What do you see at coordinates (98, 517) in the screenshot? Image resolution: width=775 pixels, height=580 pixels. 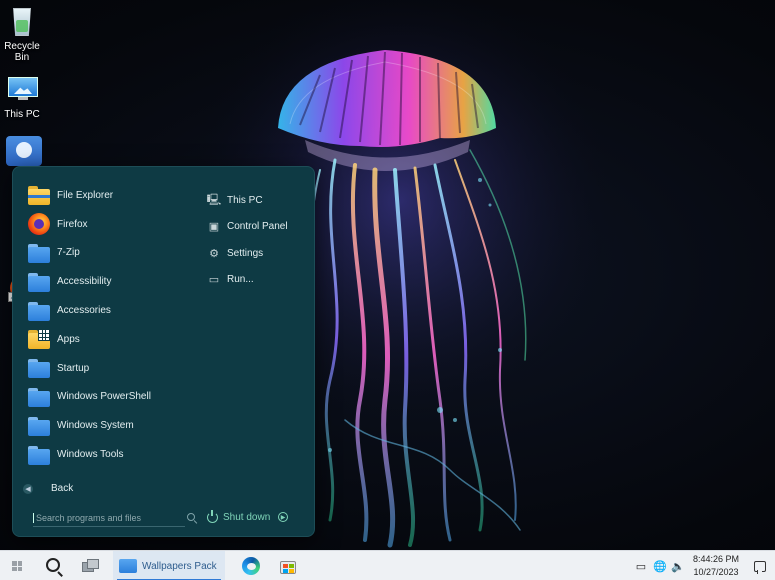 I see `search-input` at bounding box center [98, 517].